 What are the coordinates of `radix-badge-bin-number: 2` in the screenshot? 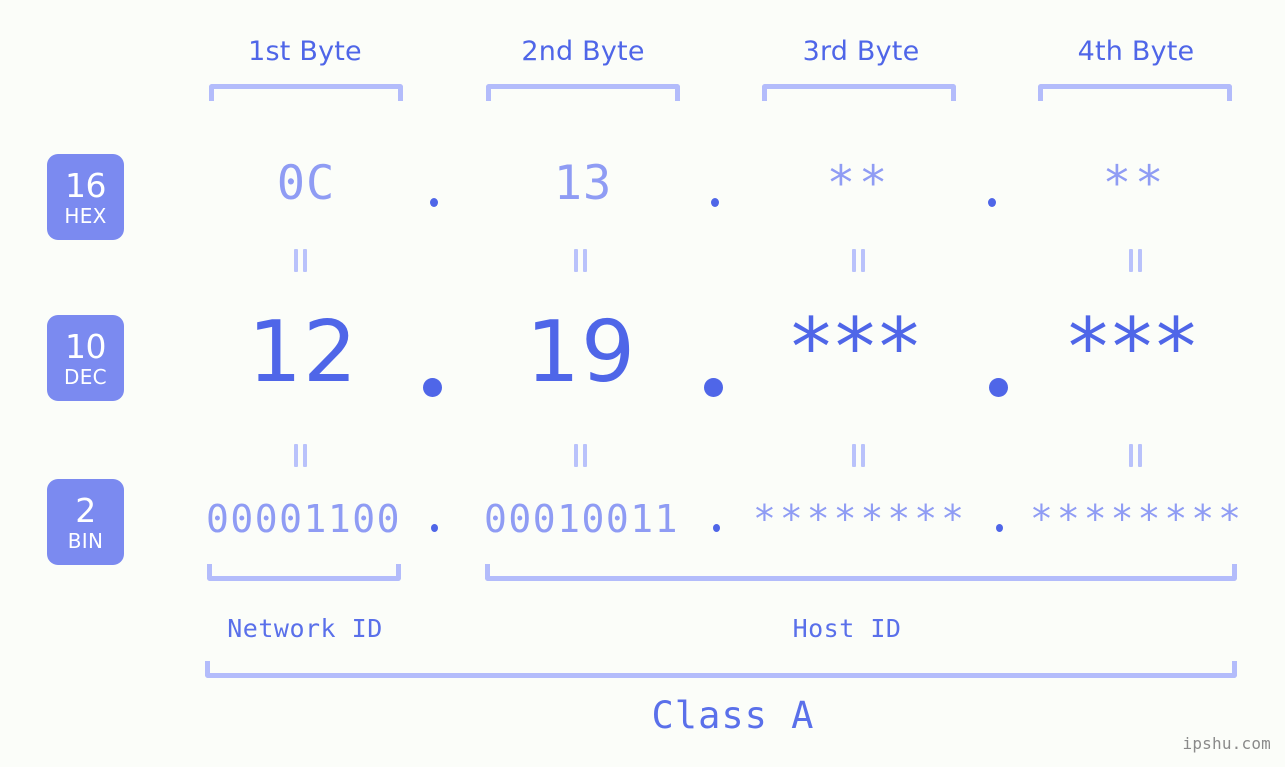 It's located at (85, 510).